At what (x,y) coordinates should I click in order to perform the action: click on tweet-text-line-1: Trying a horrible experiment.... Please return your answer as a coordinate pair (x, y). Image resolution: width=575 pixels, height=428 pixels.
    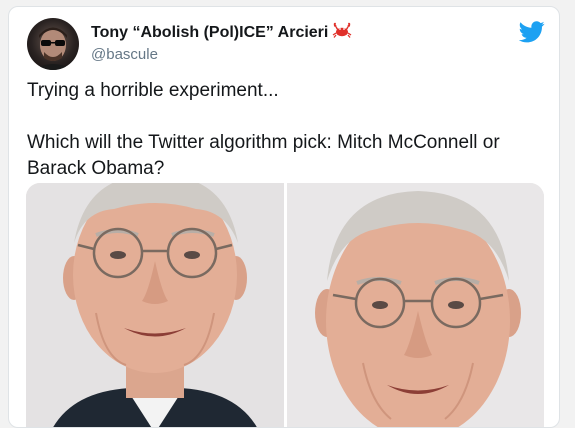
    Looking at the image, I should click on (153, 90).